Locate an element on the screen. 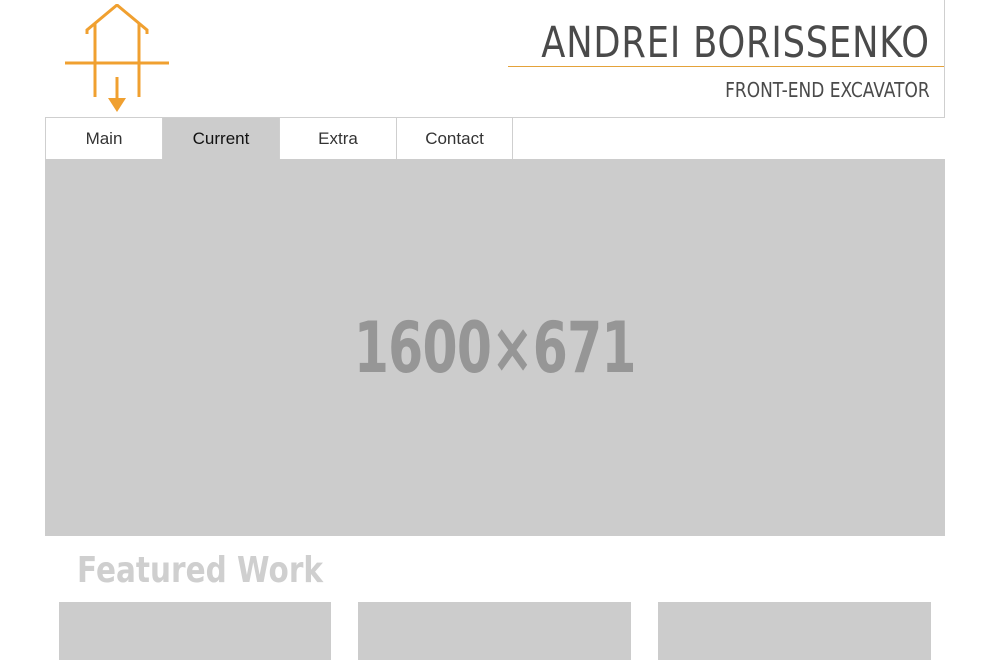 The height and width of the screenshot is (660, 989). nav-tabs: Main Current Extra Contact is located at coordinates (495, 139).